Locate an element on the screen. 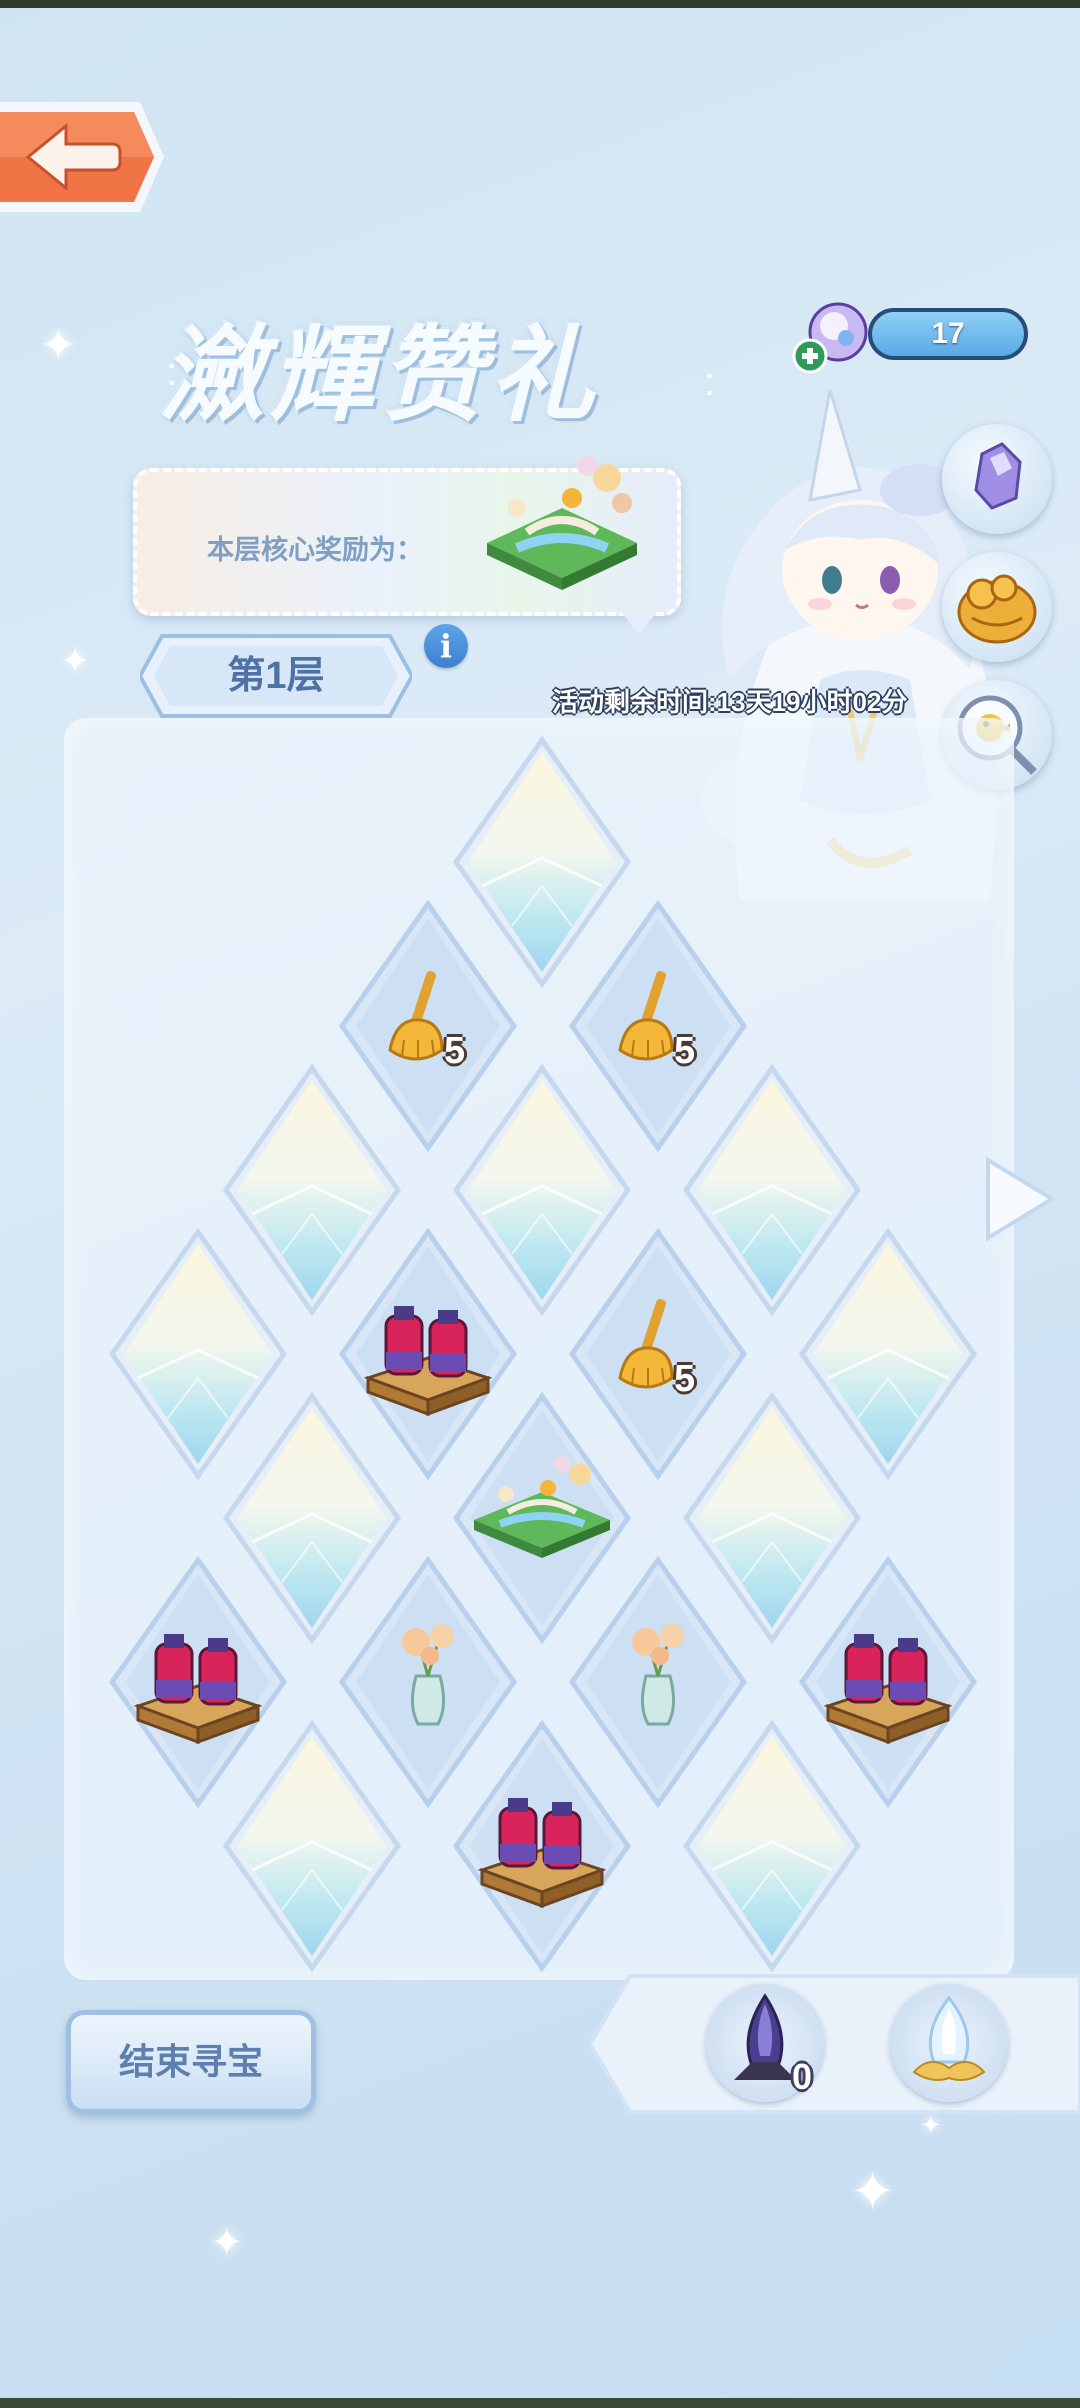 The height and width of the screenshot is (2408, 1080). crystal-orb-plus-icon is located at coordinates (835, 336).